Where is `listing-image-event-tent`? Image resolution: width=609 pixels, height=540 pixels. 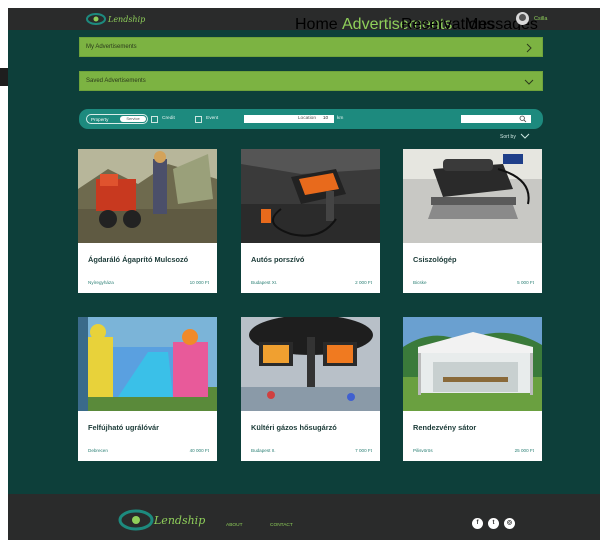
listing-image-event-tent is located at coordinates (472, 364).